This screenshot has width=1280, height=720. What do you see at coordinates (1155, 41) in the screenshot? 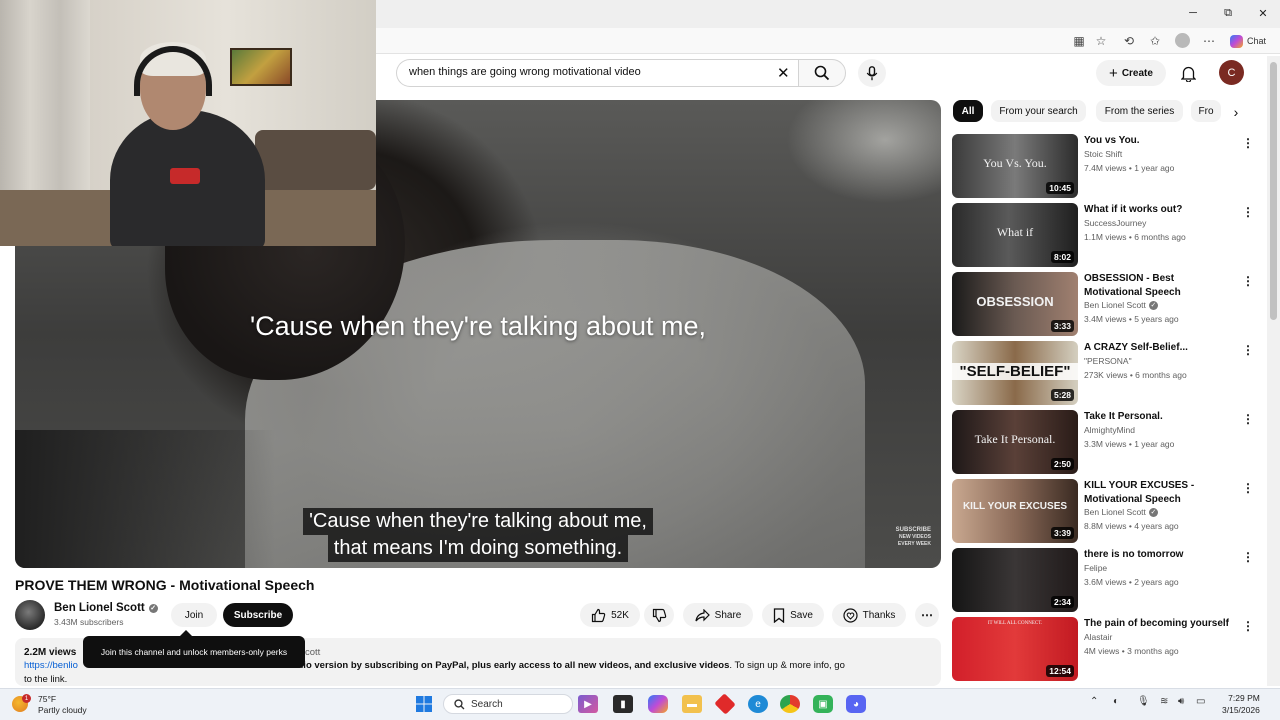
I see `favorites-icon: ✩` at bounding box center [1155, 41].